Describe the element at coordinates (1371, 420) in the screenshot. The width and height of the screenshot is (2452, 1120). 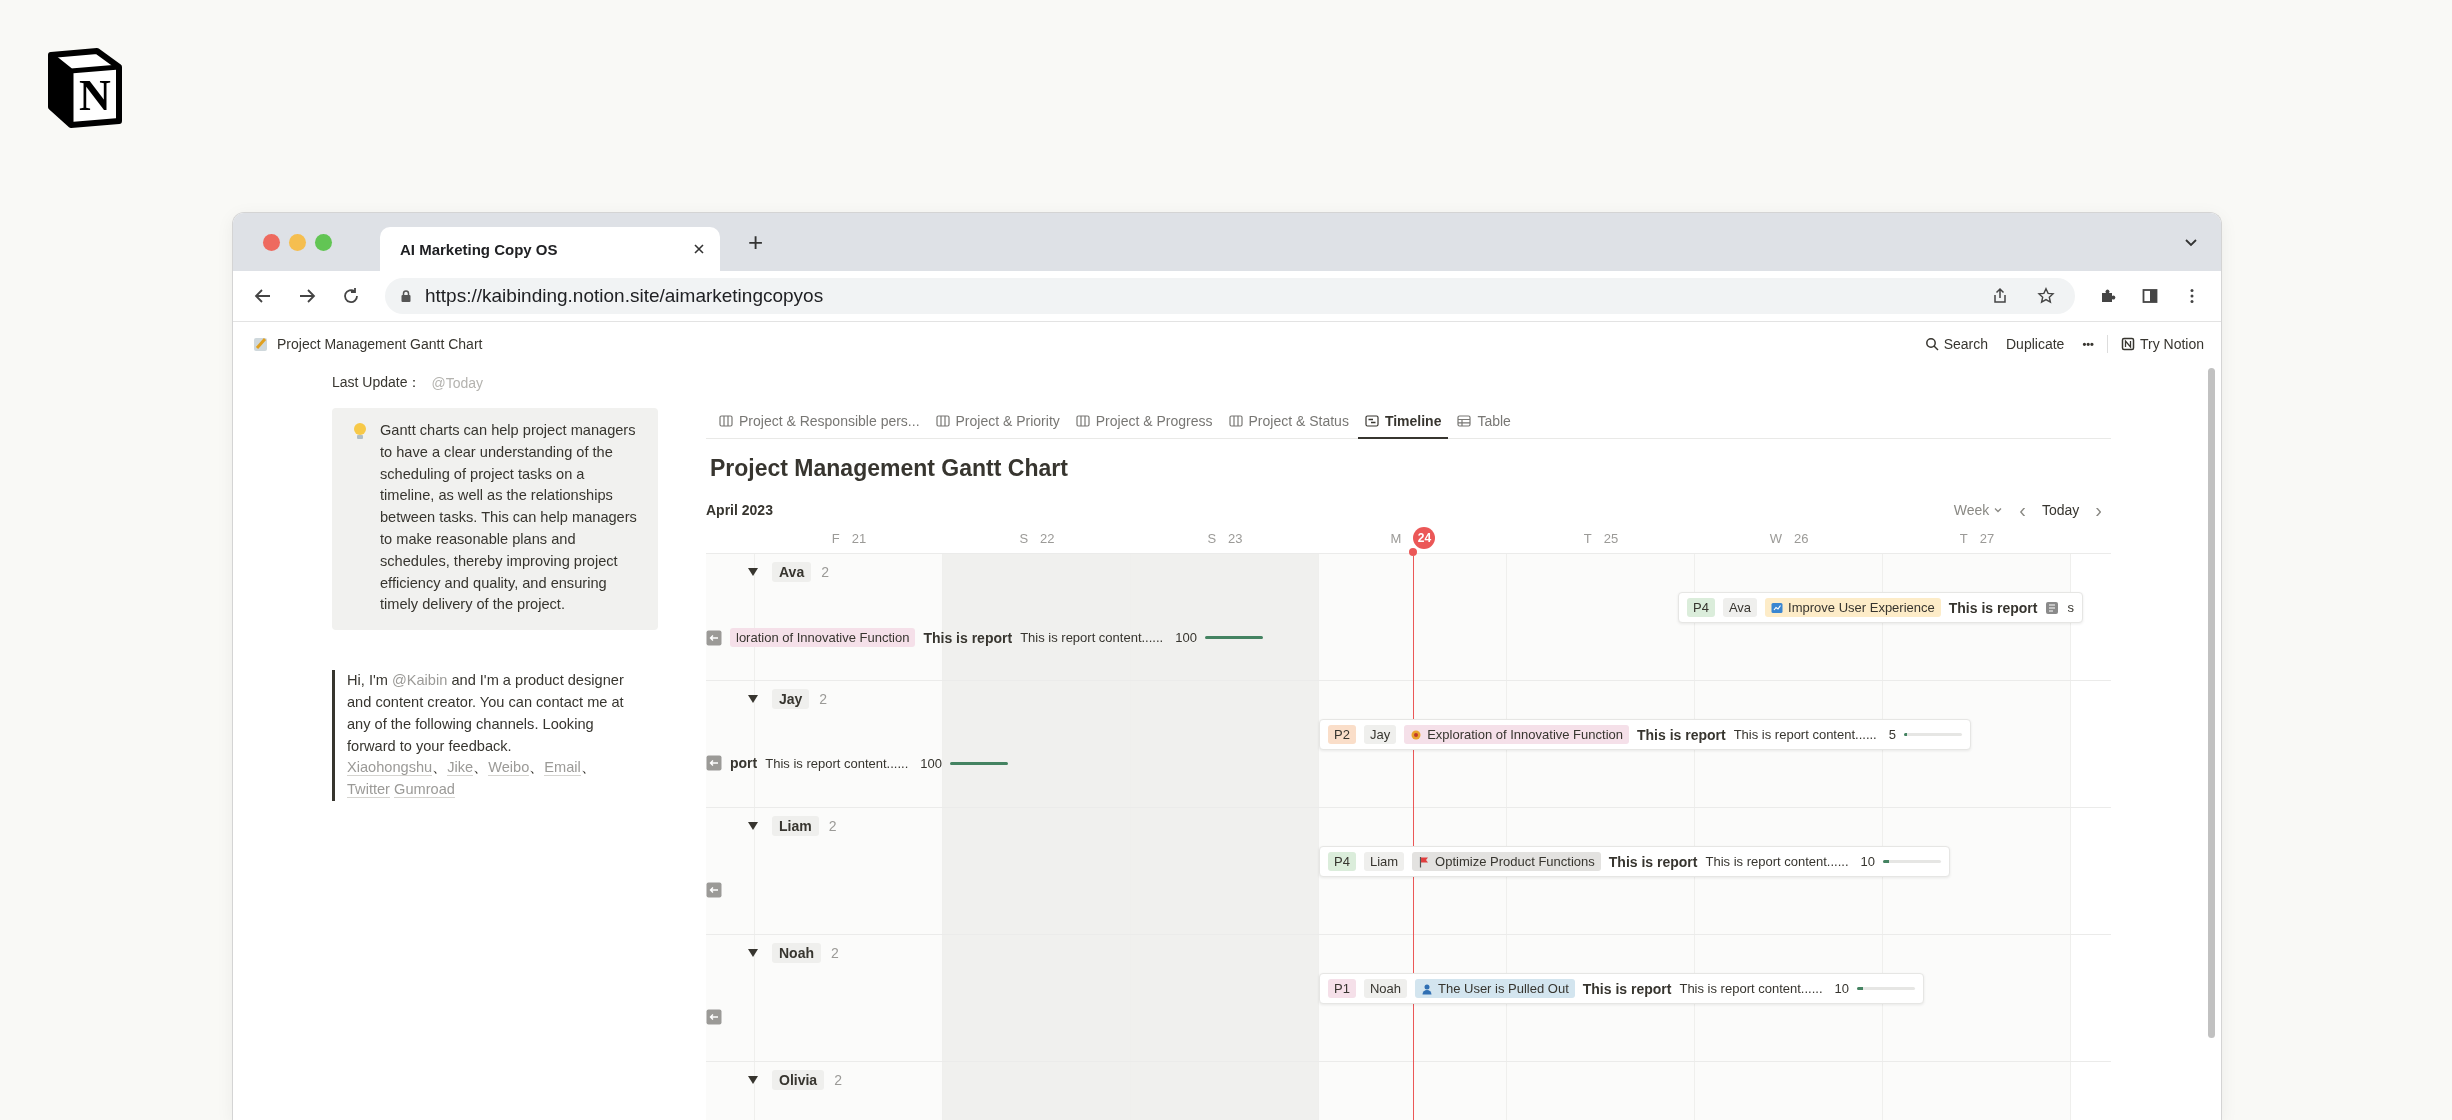
I see `timeline-icon` at that location.